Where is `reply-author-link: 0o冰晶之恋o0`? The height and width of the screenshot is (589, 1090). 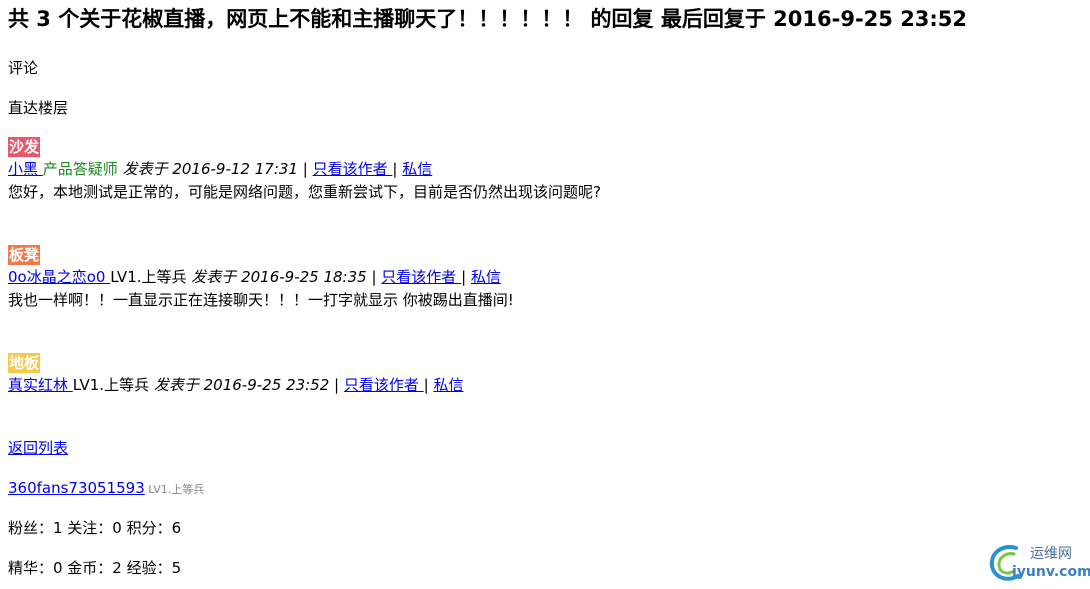
reply-author-link: 0o冰晶之恋o0 is located at coordinates (59, 277).